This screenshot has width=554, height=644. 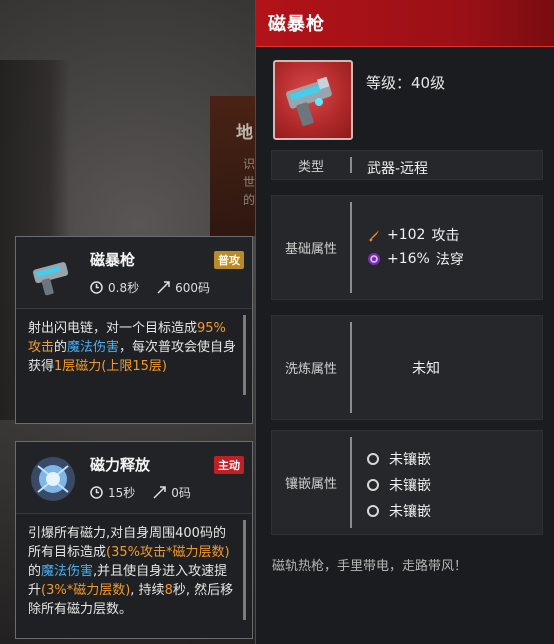 I want to click on magnetic-gun-skill-icon, so click(x=53, y=274).